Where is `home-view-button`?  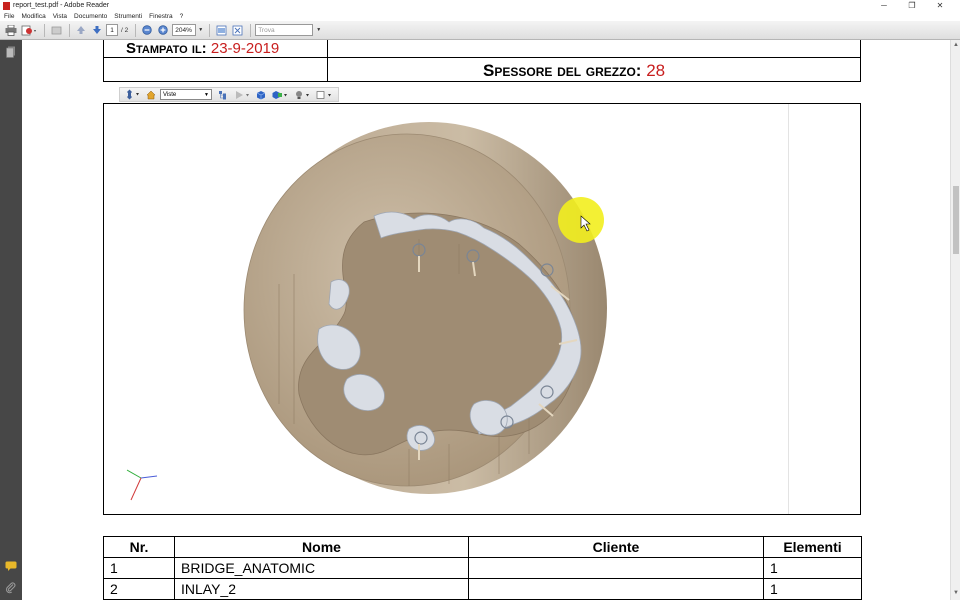
home-view-button is located at coordinates (151, 95).